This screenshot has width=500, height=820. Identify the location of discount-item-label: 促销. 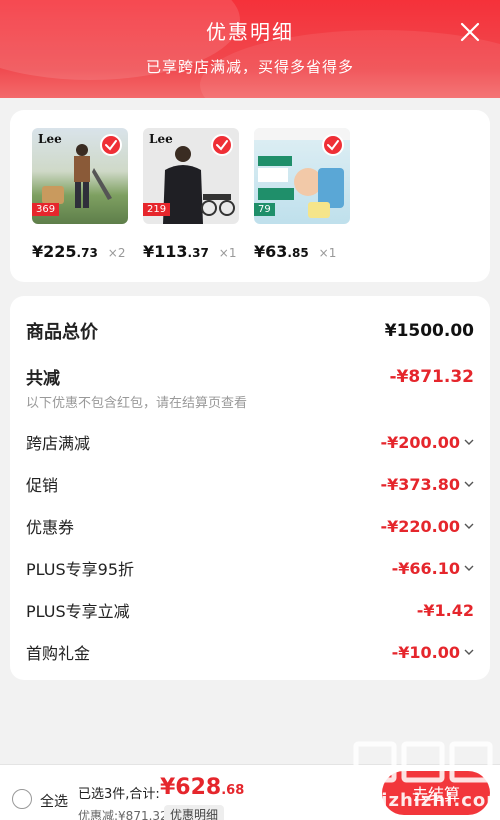
(42, 485).